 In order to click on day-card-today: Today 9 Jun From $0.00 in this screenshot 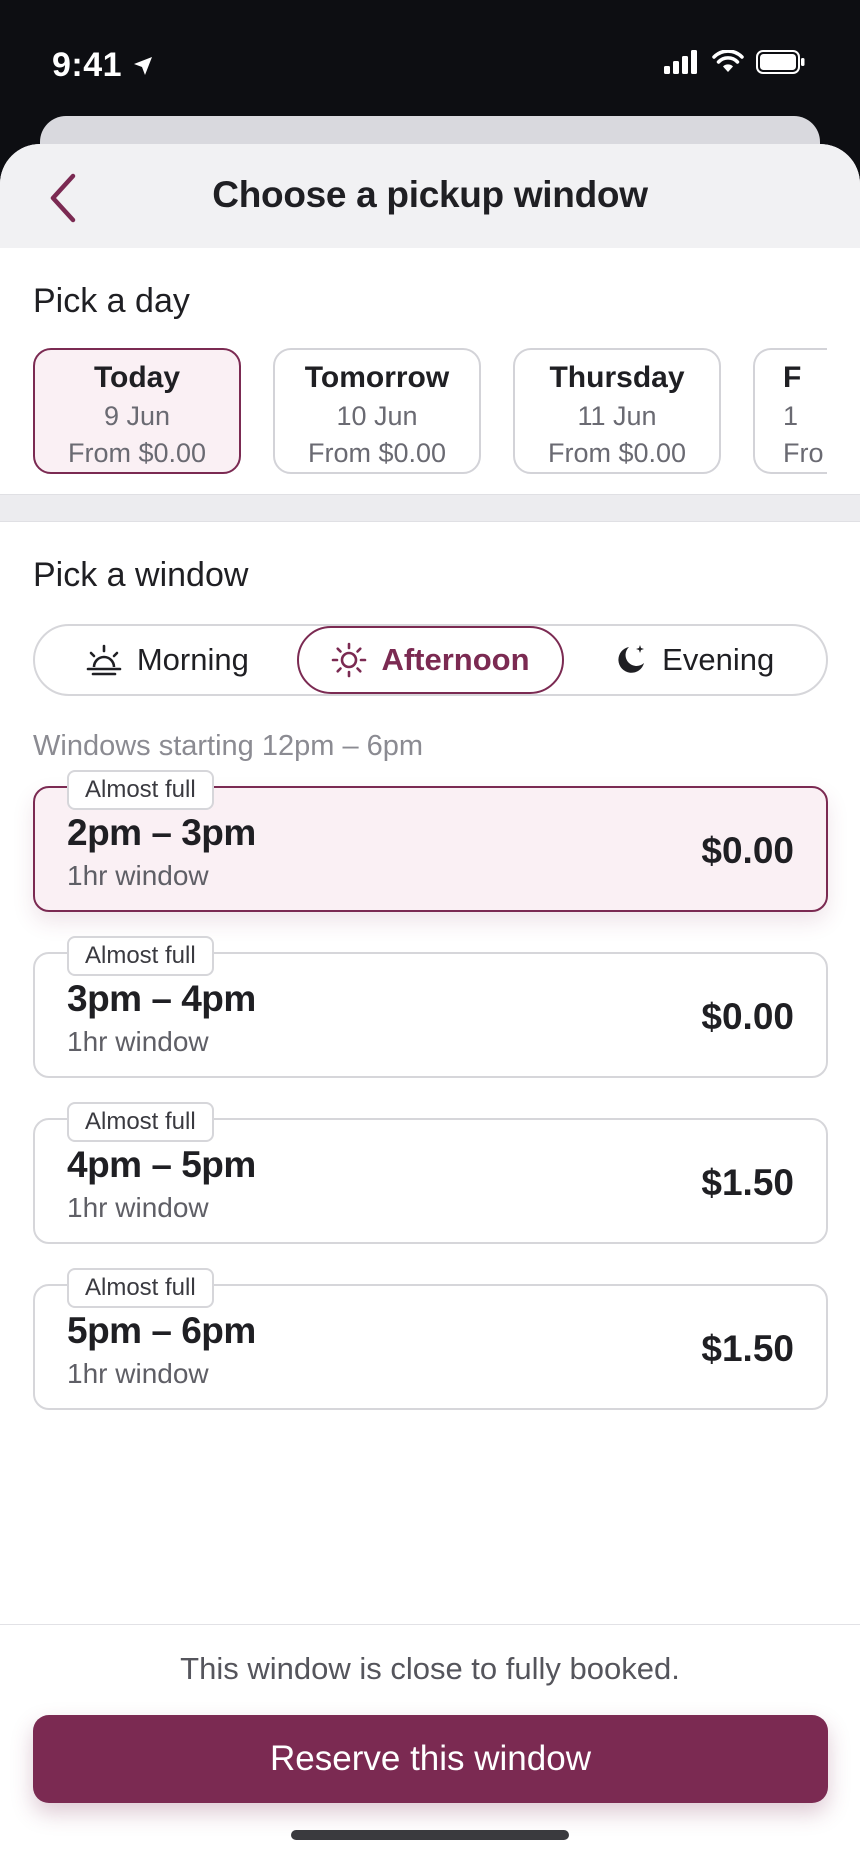, I will do `click(137, 411)`.